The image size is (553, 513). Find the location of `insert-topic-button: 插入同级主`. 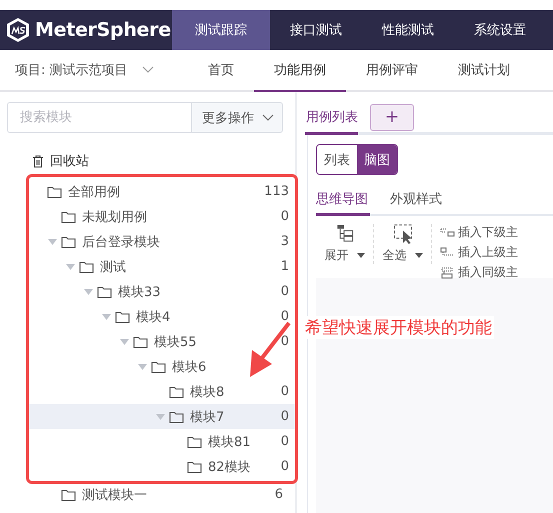

insert-topic-button: 插入同级主 is located at coordinates (479, 272).